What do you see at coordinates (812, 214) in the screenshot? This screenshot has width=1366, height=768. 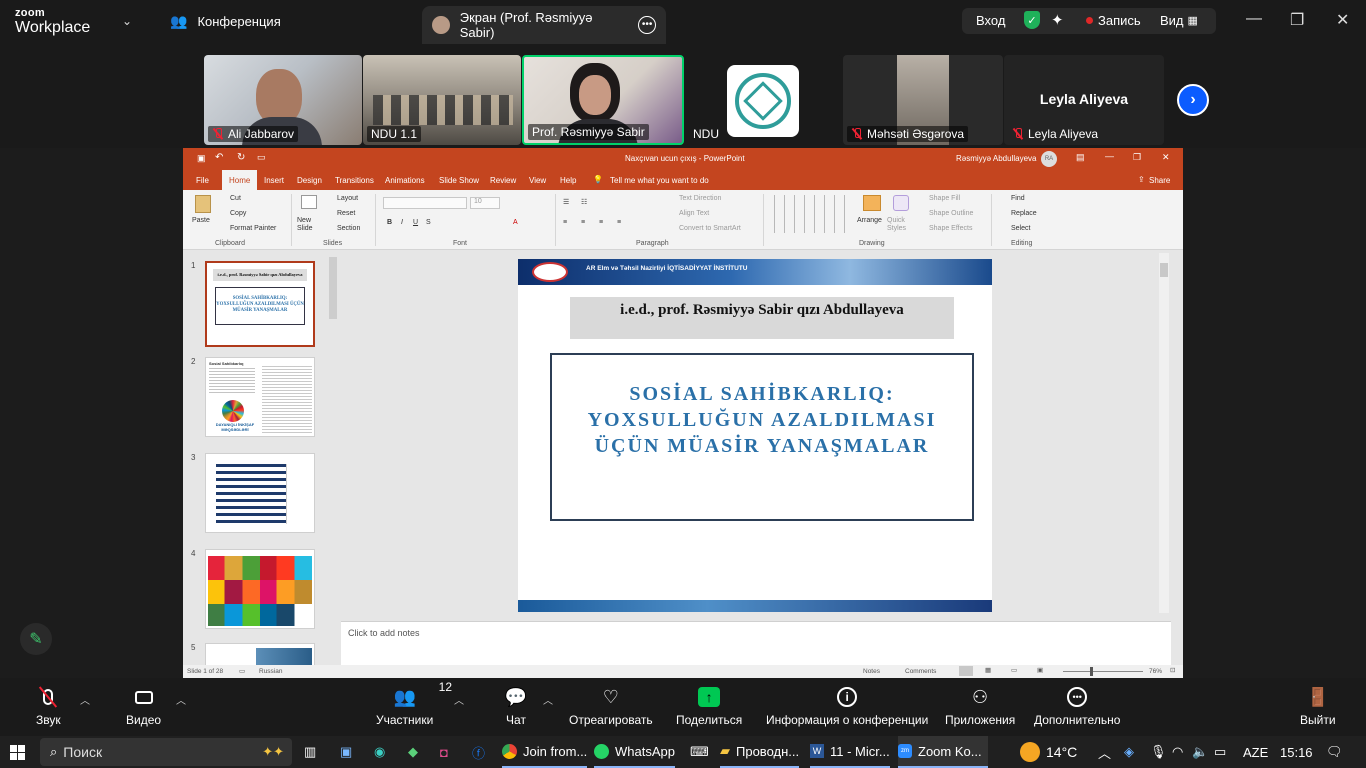 I see `shapes-gallery` at bounding box center [812, 214].